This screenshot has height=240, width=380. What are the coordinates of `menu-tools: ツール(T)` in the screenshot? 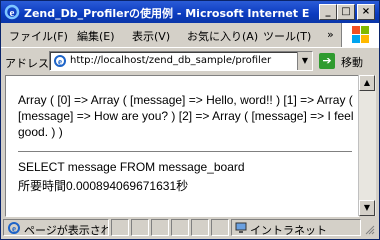 It's located at (287, 36).